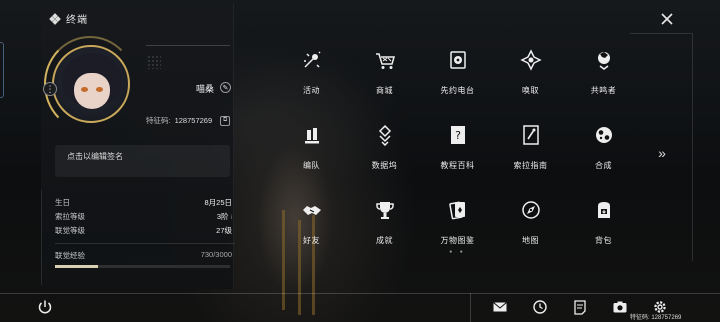 The width and height of the screenshot is (720, 322). I want to click on avatar, so click(91, 84).